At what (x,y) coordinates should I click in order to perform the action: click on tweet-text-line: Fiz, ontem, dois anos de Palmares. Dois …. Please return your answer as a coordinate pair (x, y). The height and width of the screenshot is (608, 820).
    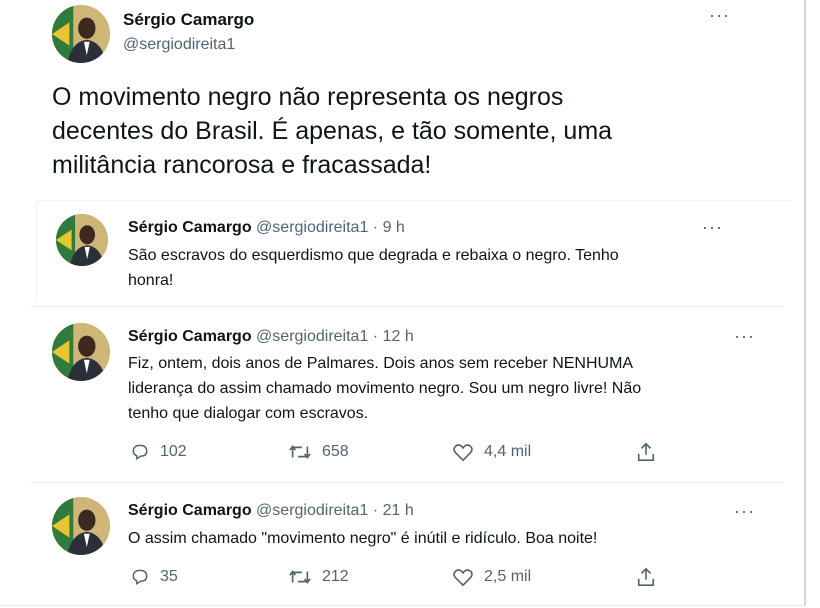
    Looking at the image, I should click on (381, 363).